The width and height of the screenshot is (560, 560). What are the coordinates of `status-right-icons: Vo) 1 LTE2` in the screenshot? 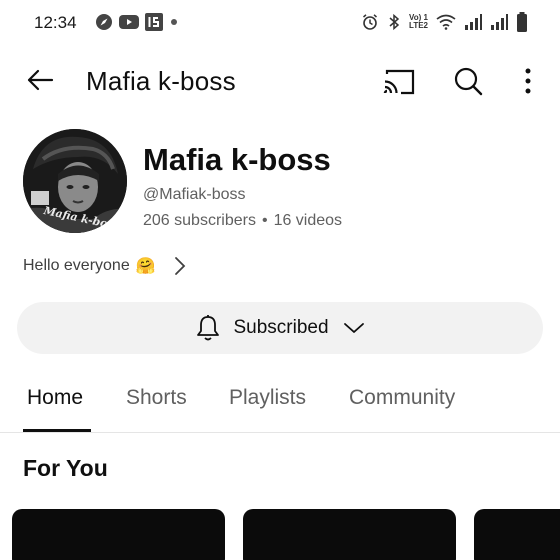 It's located at (444, 22).